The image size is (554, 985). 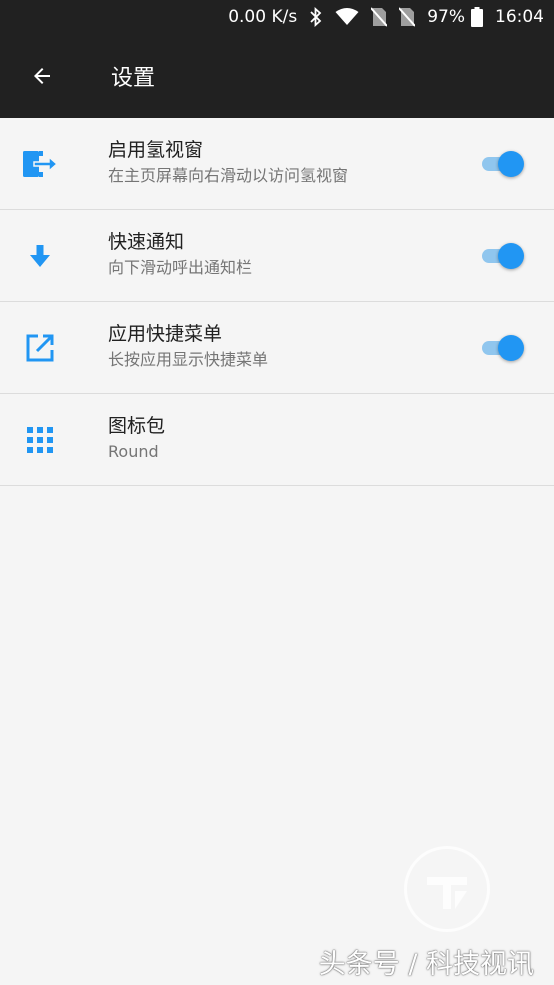 What do you see at coordinates (263, 17) in the screenshot?
I see `network-speed: 0.00 K/s` at bounding box center [263, 17].